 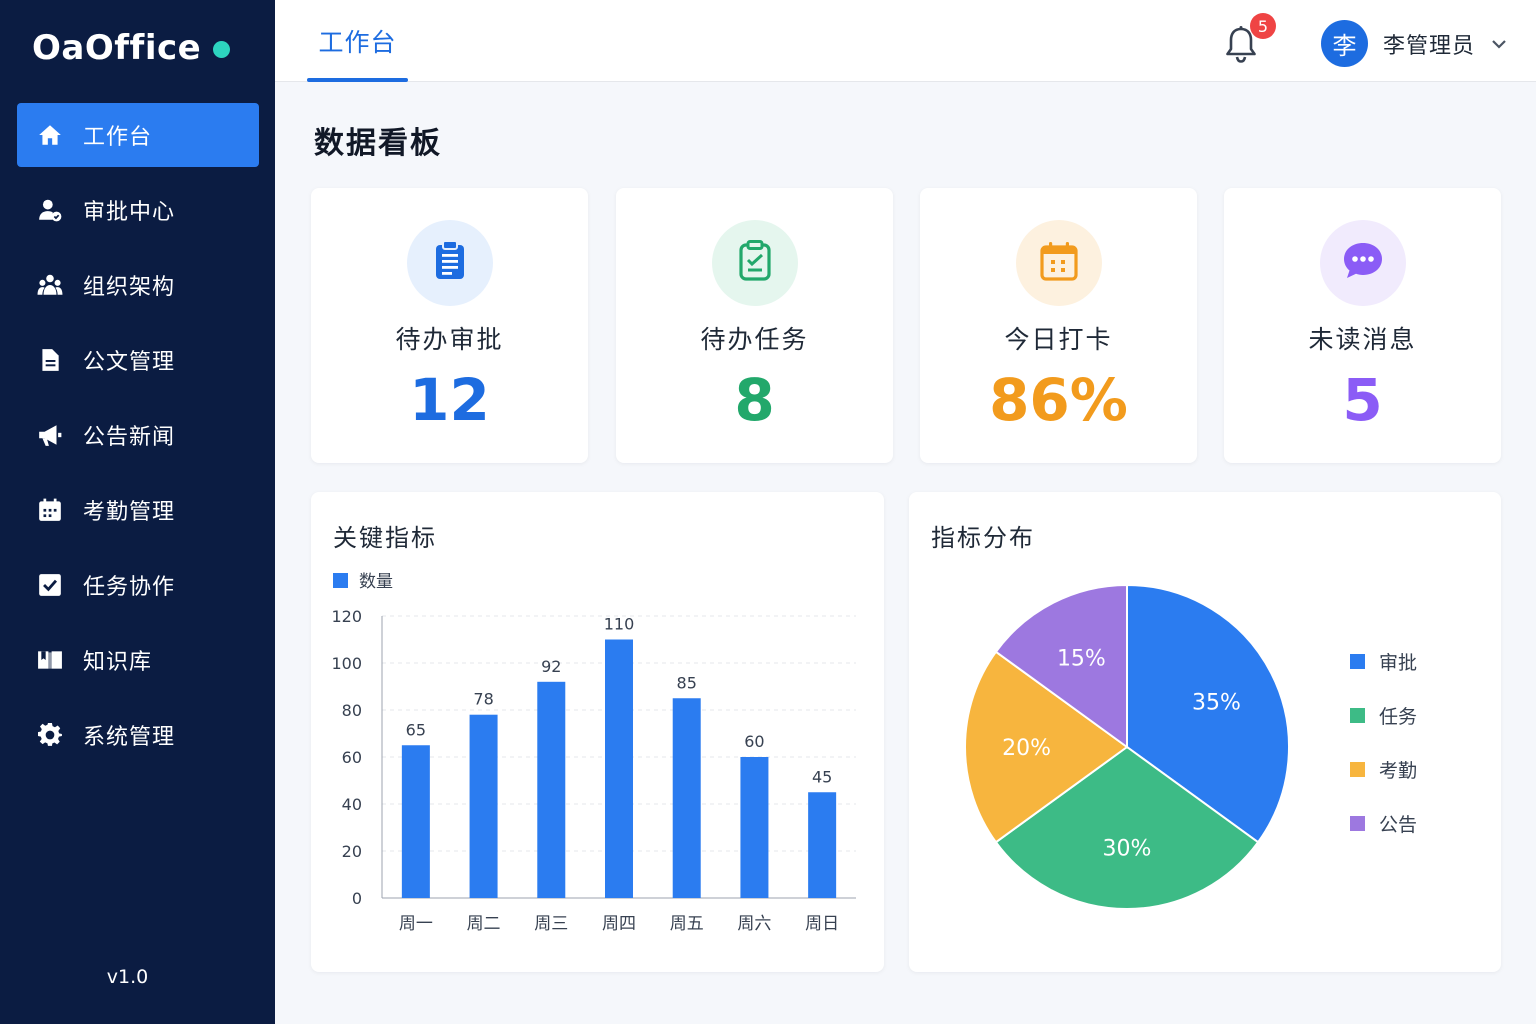 What do you see at coordinates (352, 710) in the screenshot?
I see `y-tick-label: 80` at bounding box center [352, 710].